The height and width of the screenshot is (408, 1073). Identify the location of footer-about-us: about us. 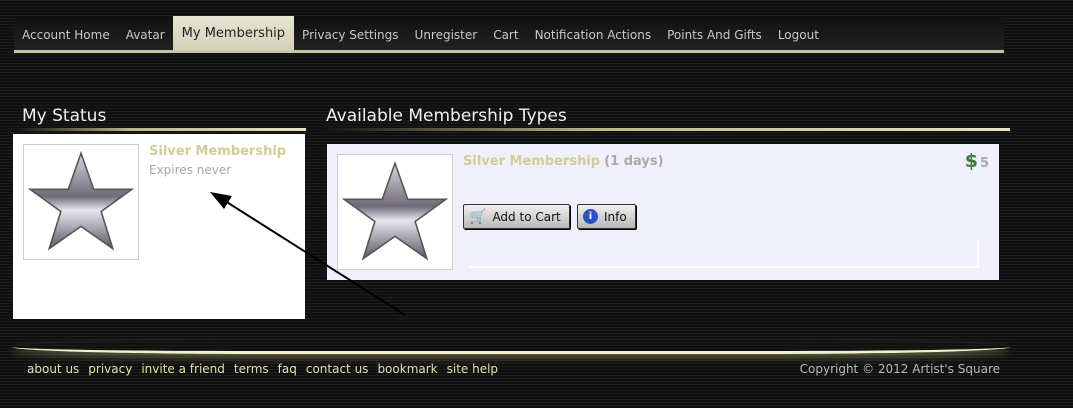
(53, 369).